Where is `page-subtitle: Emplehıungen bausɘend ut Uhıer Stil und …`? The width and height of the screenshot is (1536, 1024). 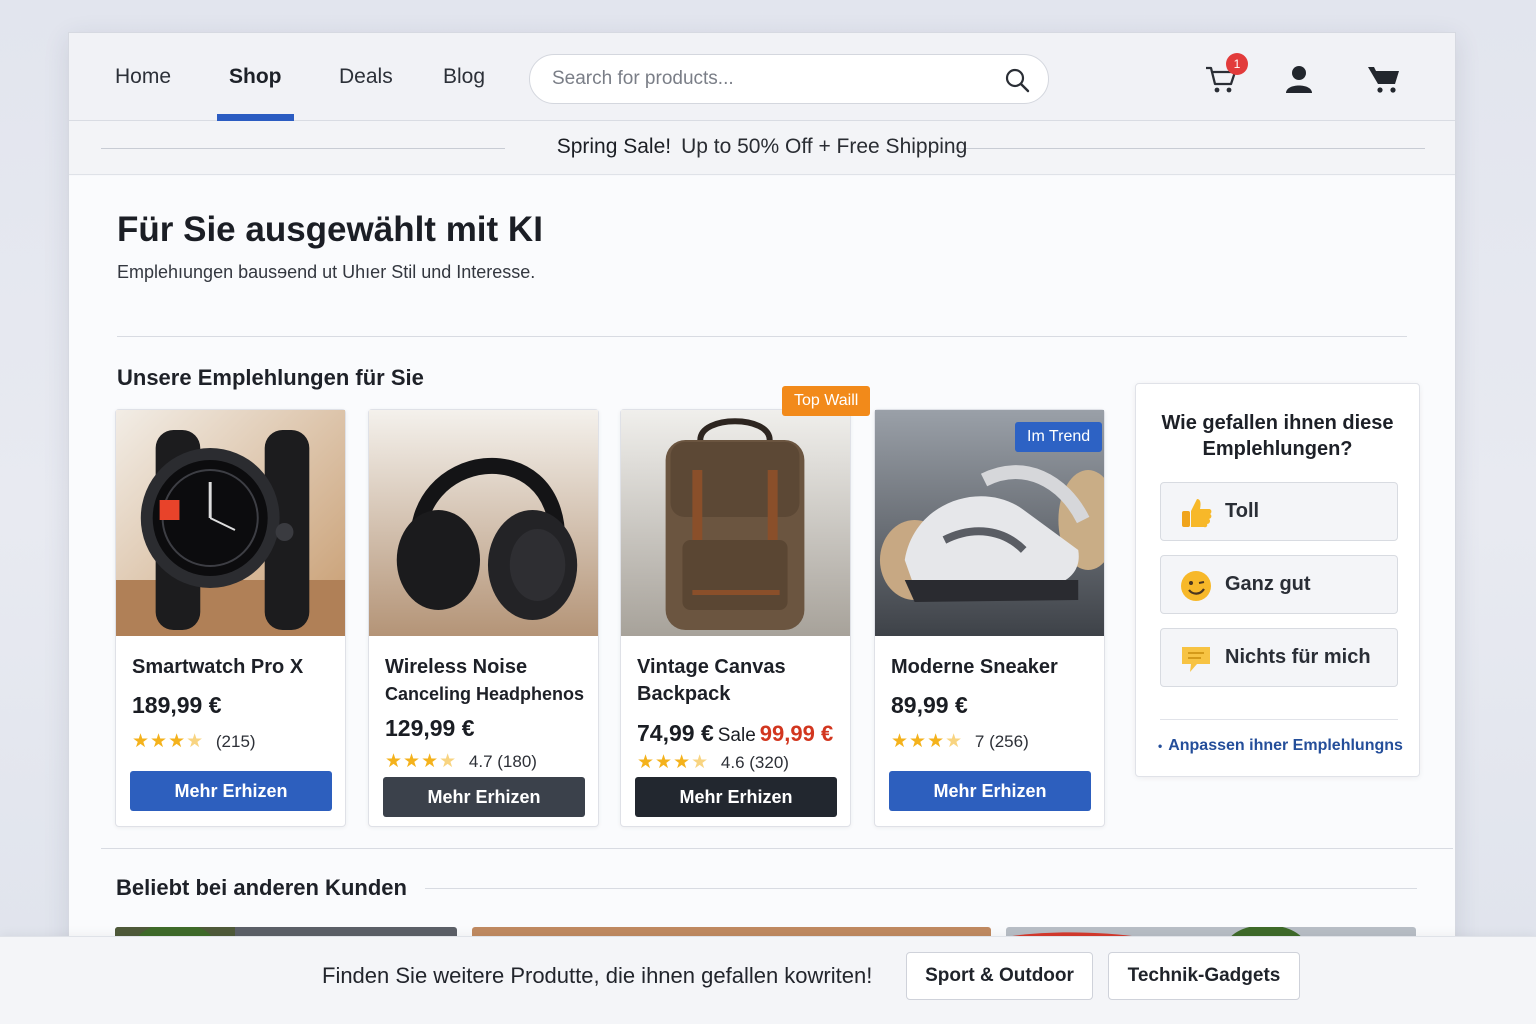
page-subtitle: Emplehıungen bausɘend ut Uhıer Stil und … is located at coordinates (326, 272).